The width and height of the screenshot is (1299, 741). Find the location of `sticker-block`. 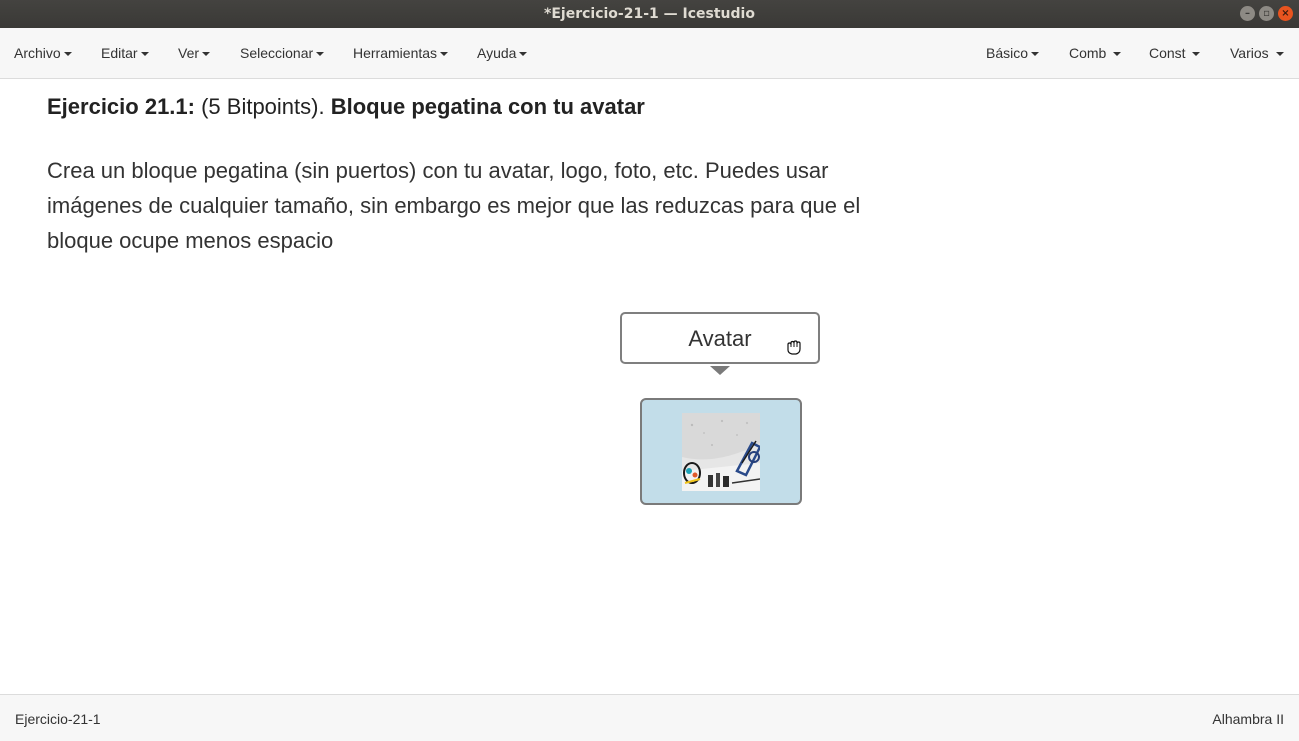

sticker-block is located at coordinates (721, 451).